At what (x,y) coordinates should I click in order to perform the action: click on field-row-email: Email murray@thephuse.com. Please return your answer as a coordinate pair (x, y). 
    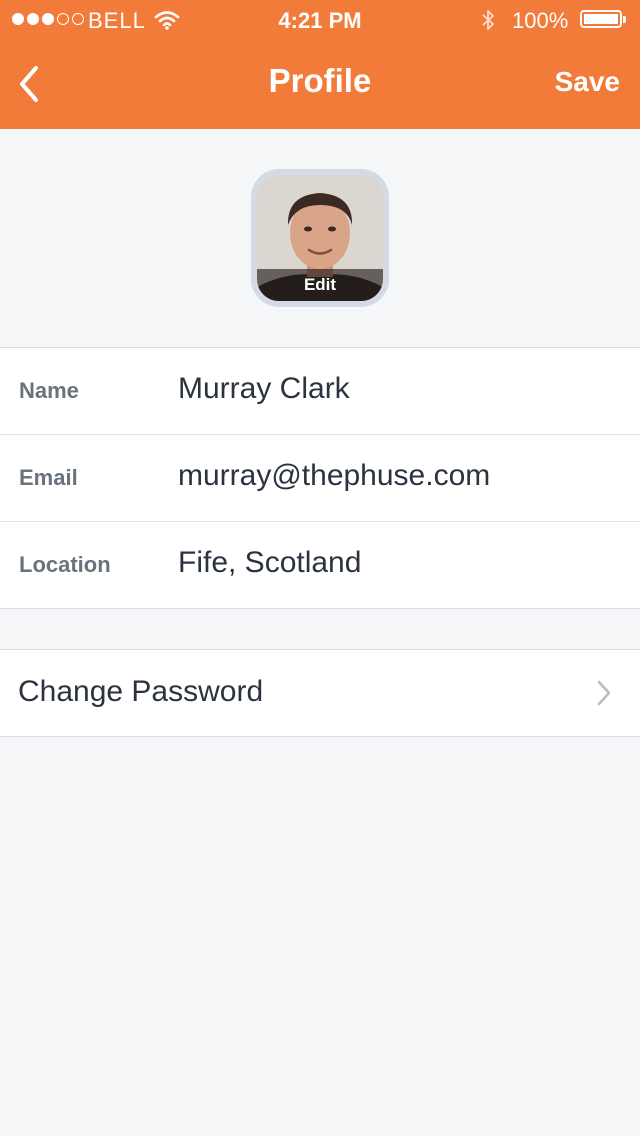
    Looking at the image, I should click on (320, 478).